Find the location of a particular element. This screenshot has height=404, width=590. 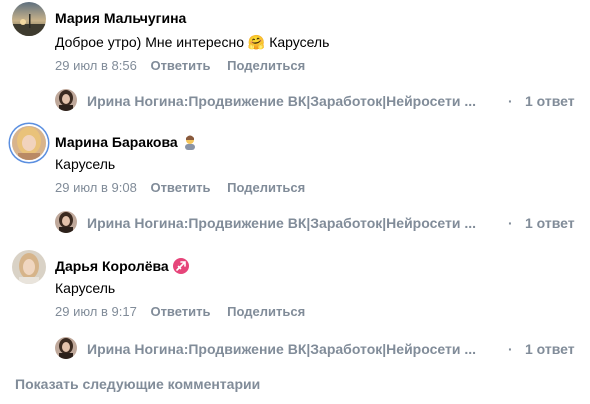

show-more-comments-button: Показать следующие комментарии is located at coordinates (137, 384).